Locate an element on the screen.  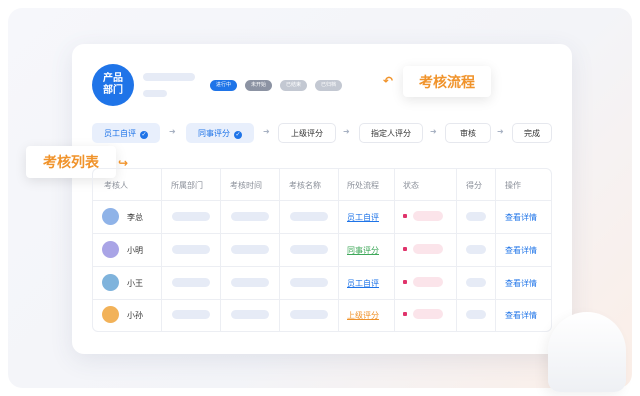
column-header-status: 状态 is located at coordinates (411, 185).